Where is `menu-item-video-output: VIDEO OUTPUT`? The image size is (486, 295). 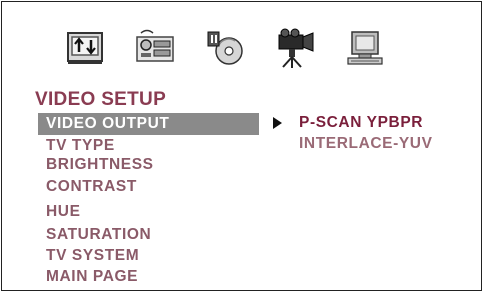 menu-item-video-output: VIDEO OUTPUT is located at coordinates (148, 124).